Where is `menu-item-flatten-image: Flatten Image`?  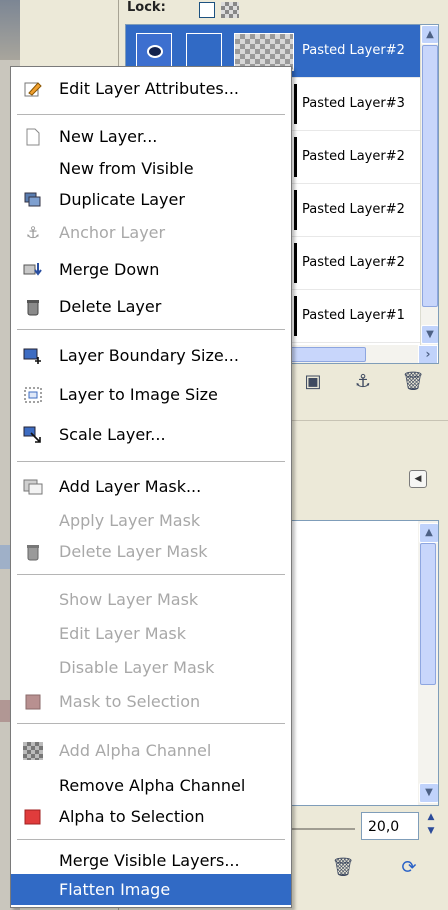 menu-item-flatten-image: Flatten Image is located at coordinates (151, 889).